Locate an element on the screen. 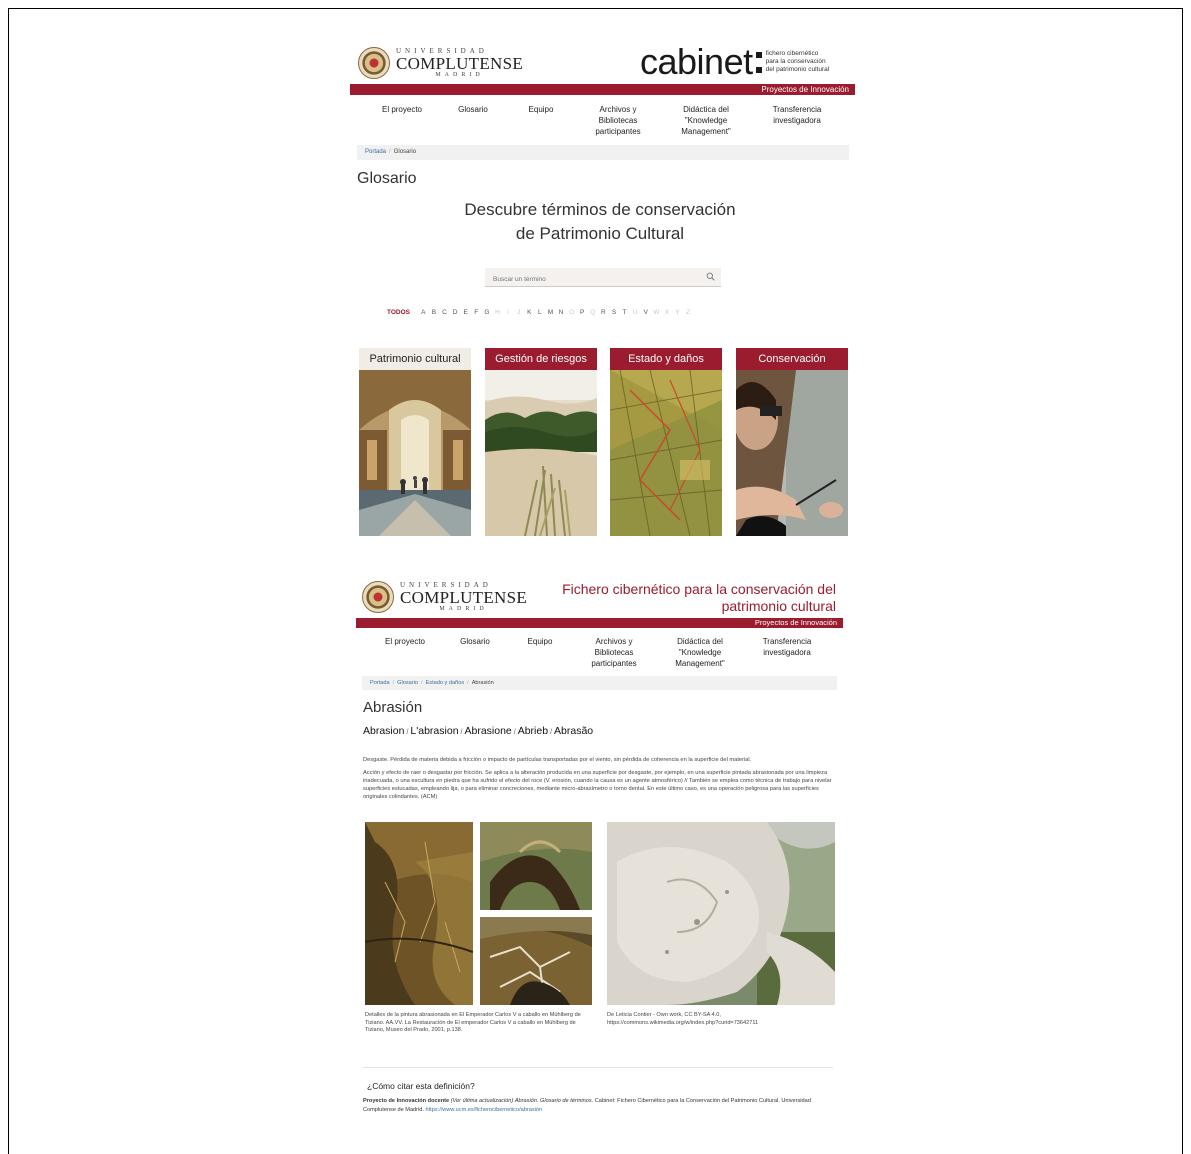 This screenshot has width=1191, height=1154. letter-filter-v: V is located at coordinates (645, 312).